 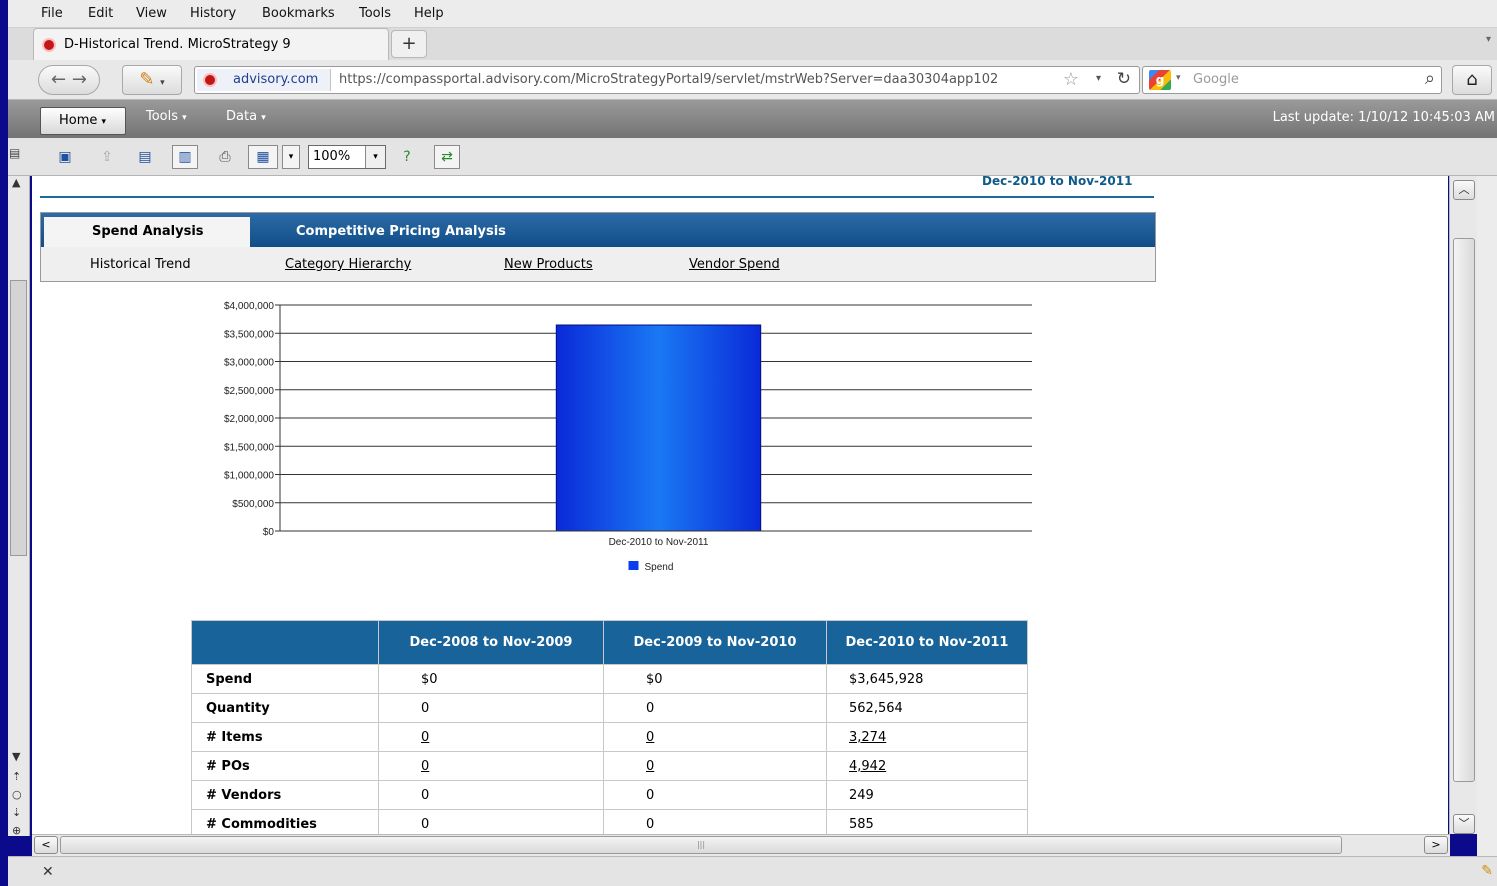 What do you see at coordinates (332, 156) in the screenshot?
I see `zoom-value: 100%` at bounding box center [332, 156].